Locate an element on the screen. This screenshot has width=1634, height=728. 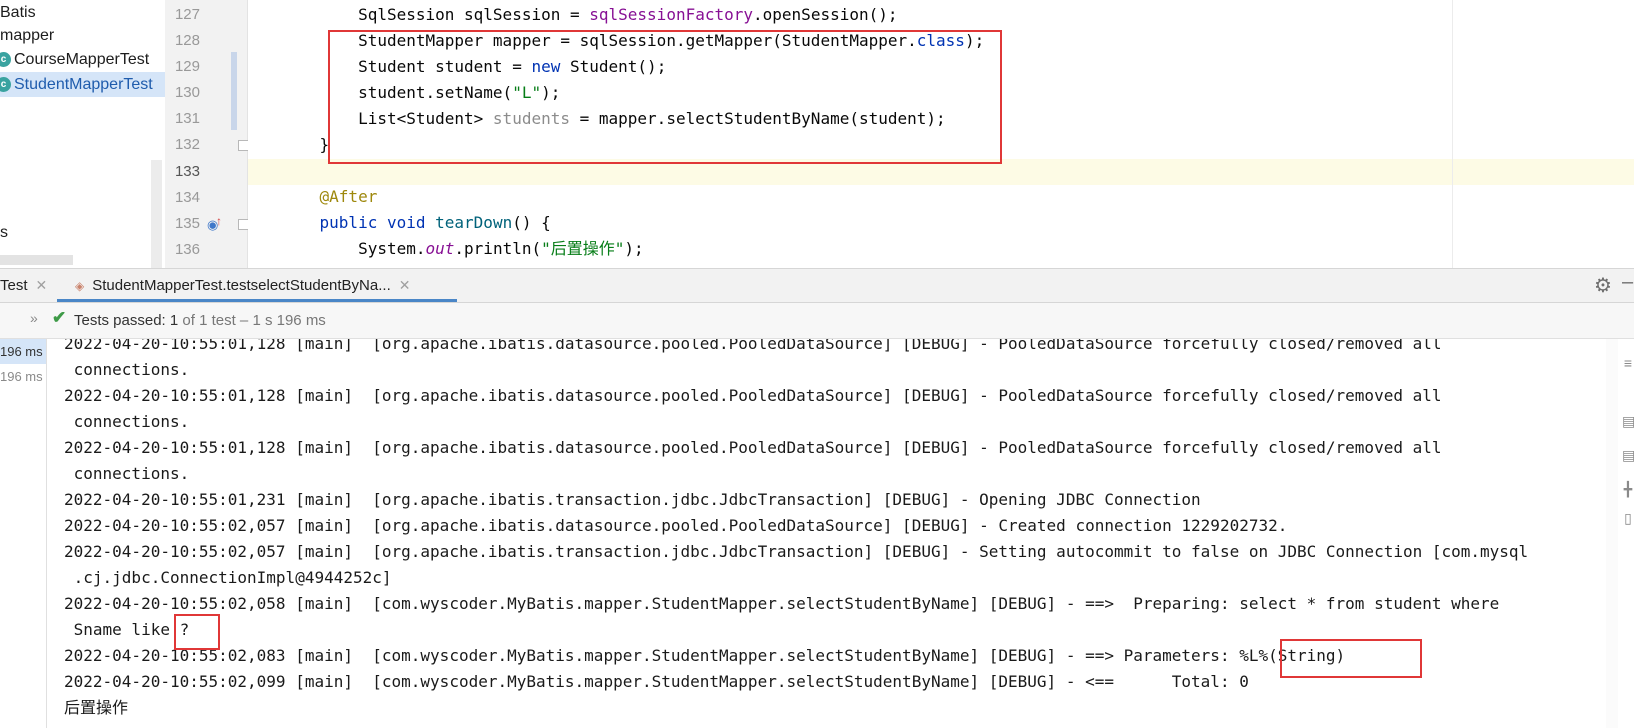
code-annotation-box is located at coordinates (665, 97).